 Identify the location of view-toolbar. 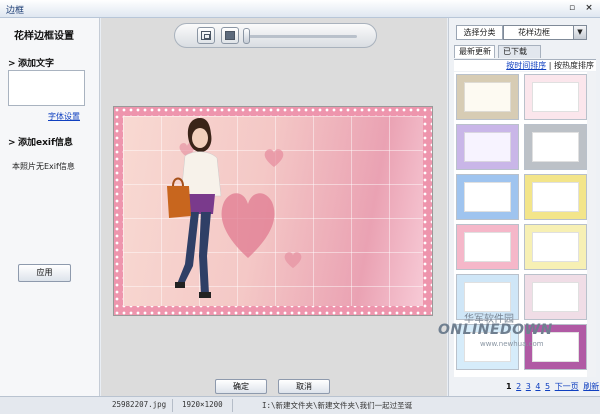
(275, 35).